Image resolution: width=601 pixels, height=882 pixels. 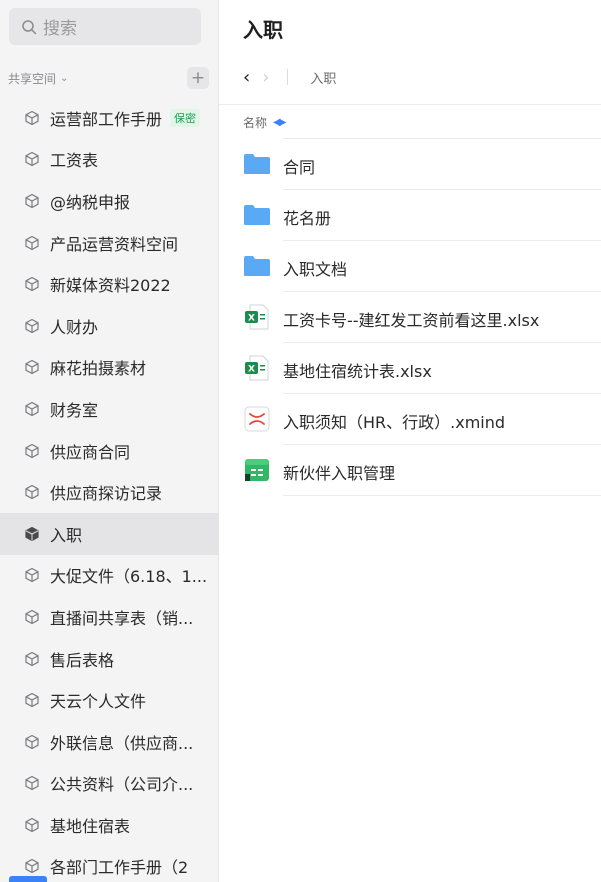 I want to click on sort-icon: ◀▶, so click(x=279, y=122).